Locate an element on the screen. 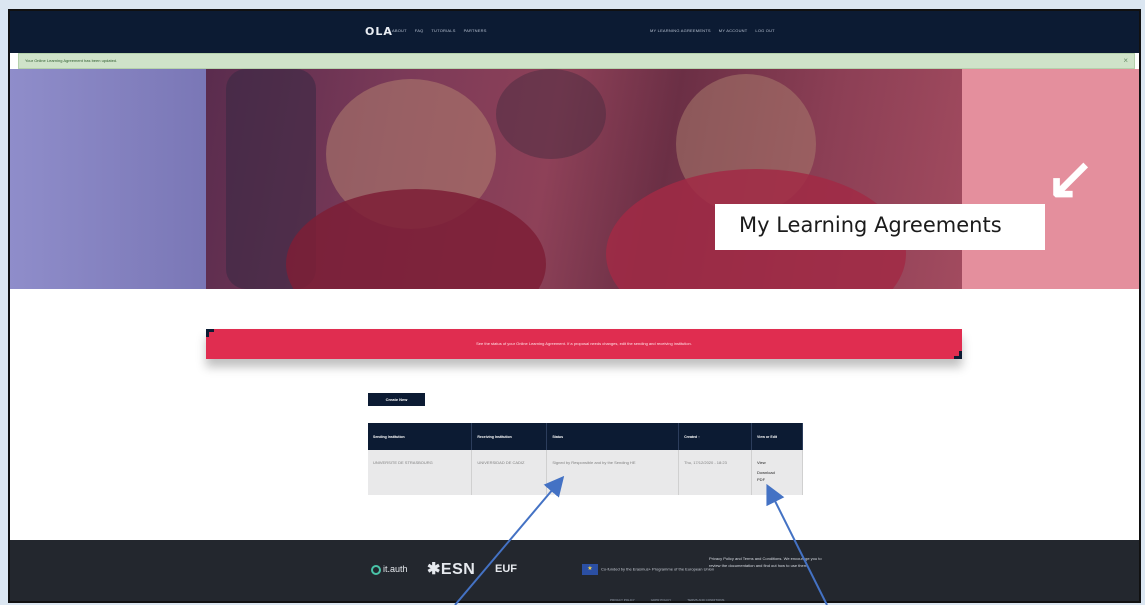  column-header-created: Created ↑ is located at coordinates (715, 436).